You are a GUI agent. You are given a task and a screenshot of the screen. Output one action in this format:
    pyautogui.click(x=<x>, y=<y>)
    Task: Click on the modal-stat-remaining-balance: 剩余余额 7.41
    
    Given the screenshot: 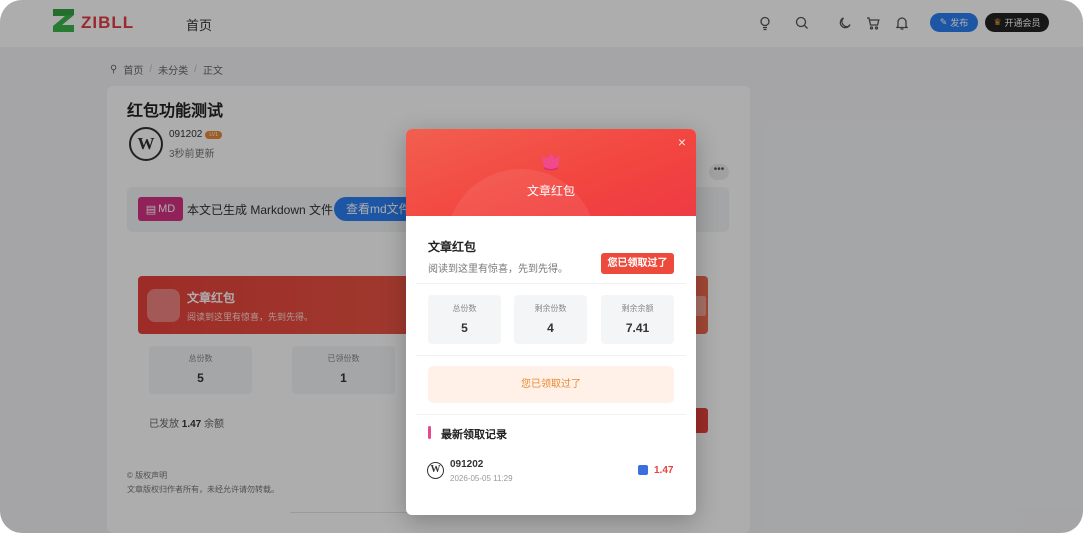 What is the action you would take?
    pyautogui.click(x=637, y=319)
    